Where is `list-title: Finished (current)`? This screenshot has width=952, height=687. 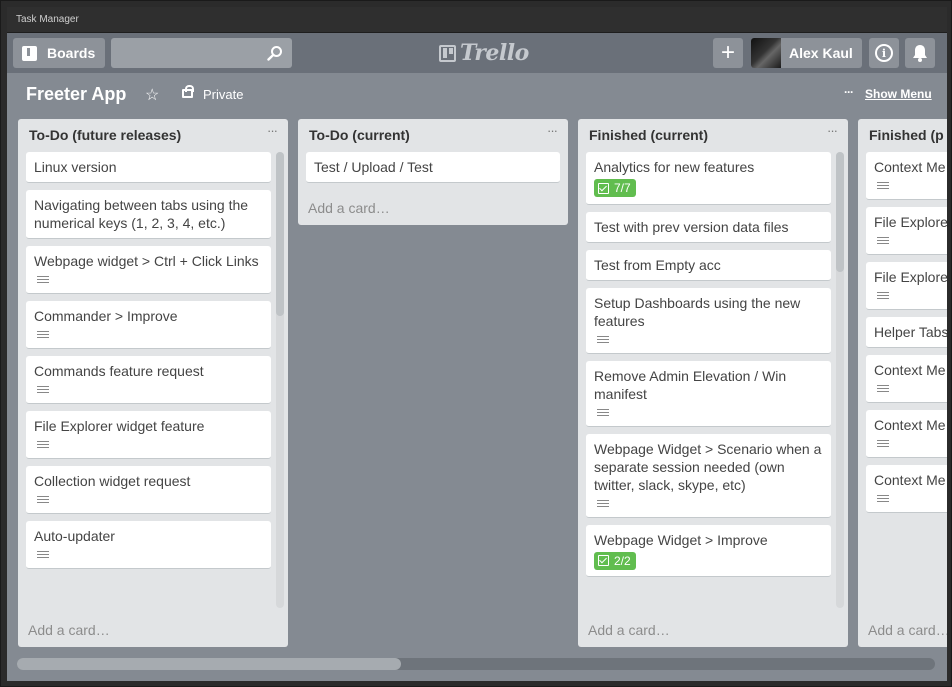
list-title: Finished (current) is located at coordinates (648, 135).